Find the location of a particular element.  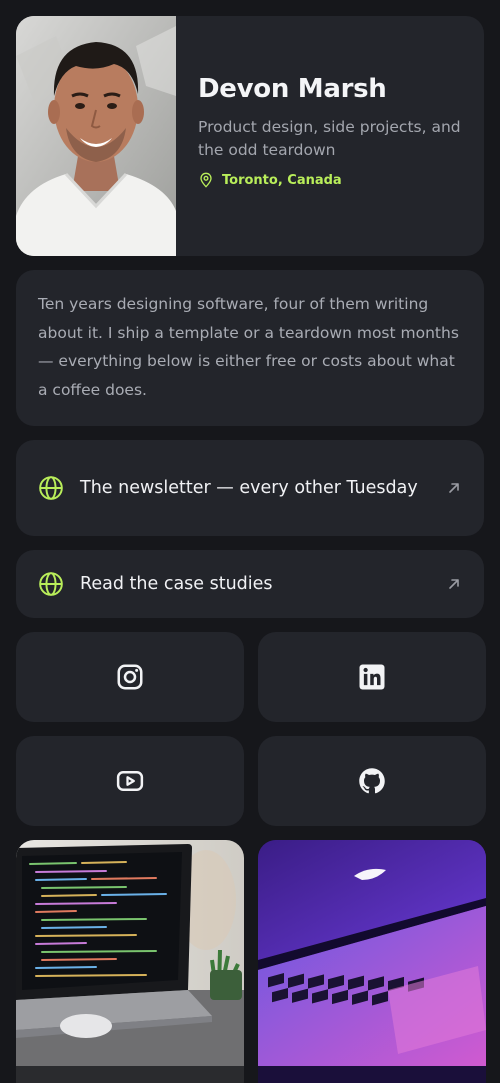

case-studies-link-label: Read the case studies is located at coordinates (176, 583).